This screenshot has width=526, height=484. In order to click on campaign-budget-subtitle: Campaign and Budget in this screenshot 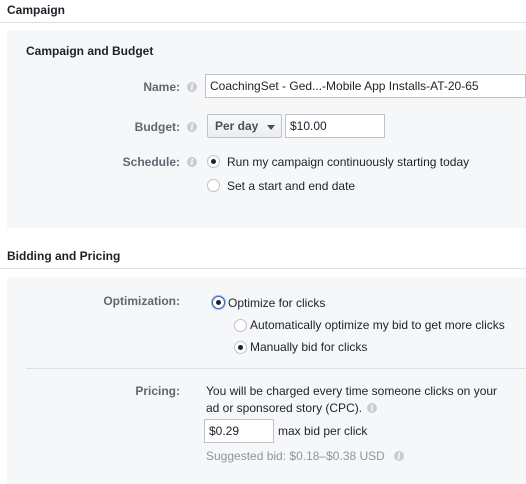, I will do `click(90, 51)`.